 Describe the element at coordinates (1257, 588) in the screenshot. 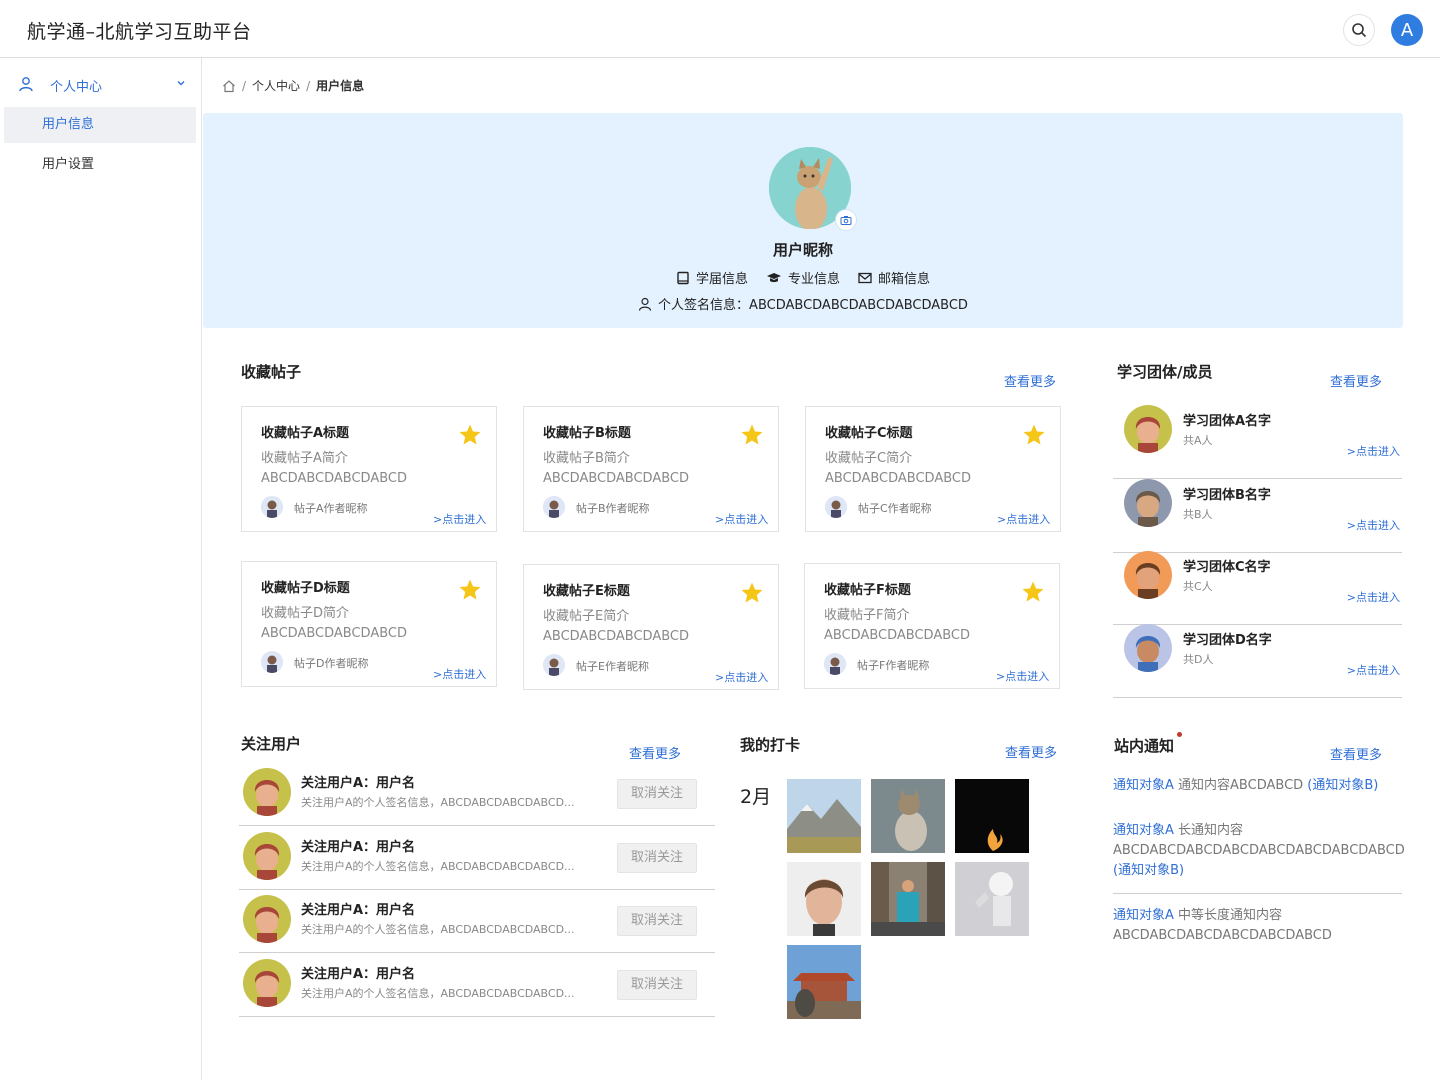

I see `group-item: 学习团体C名字 共C人 >点击进入` at that location.